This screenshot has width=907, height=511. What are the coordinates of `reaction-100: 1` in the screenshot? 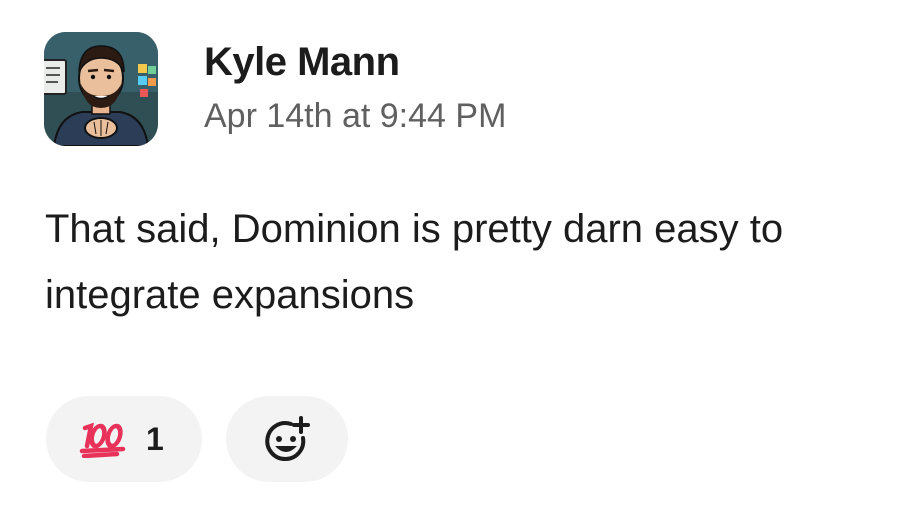 It's located at (124, 439).